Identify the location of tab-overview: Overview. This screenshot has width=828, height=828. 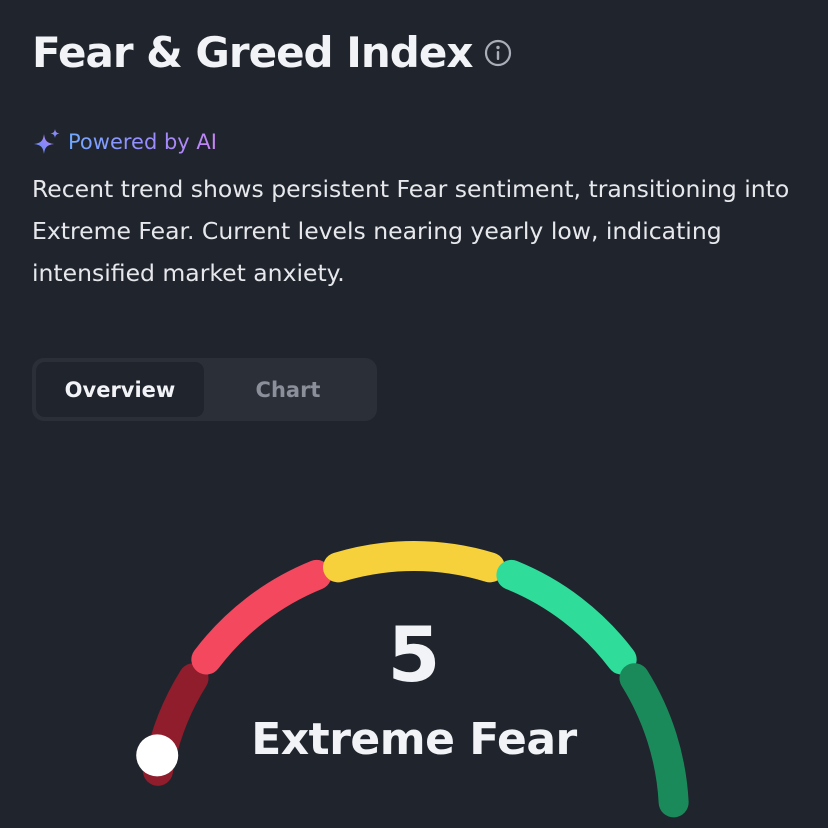
(120, 389).